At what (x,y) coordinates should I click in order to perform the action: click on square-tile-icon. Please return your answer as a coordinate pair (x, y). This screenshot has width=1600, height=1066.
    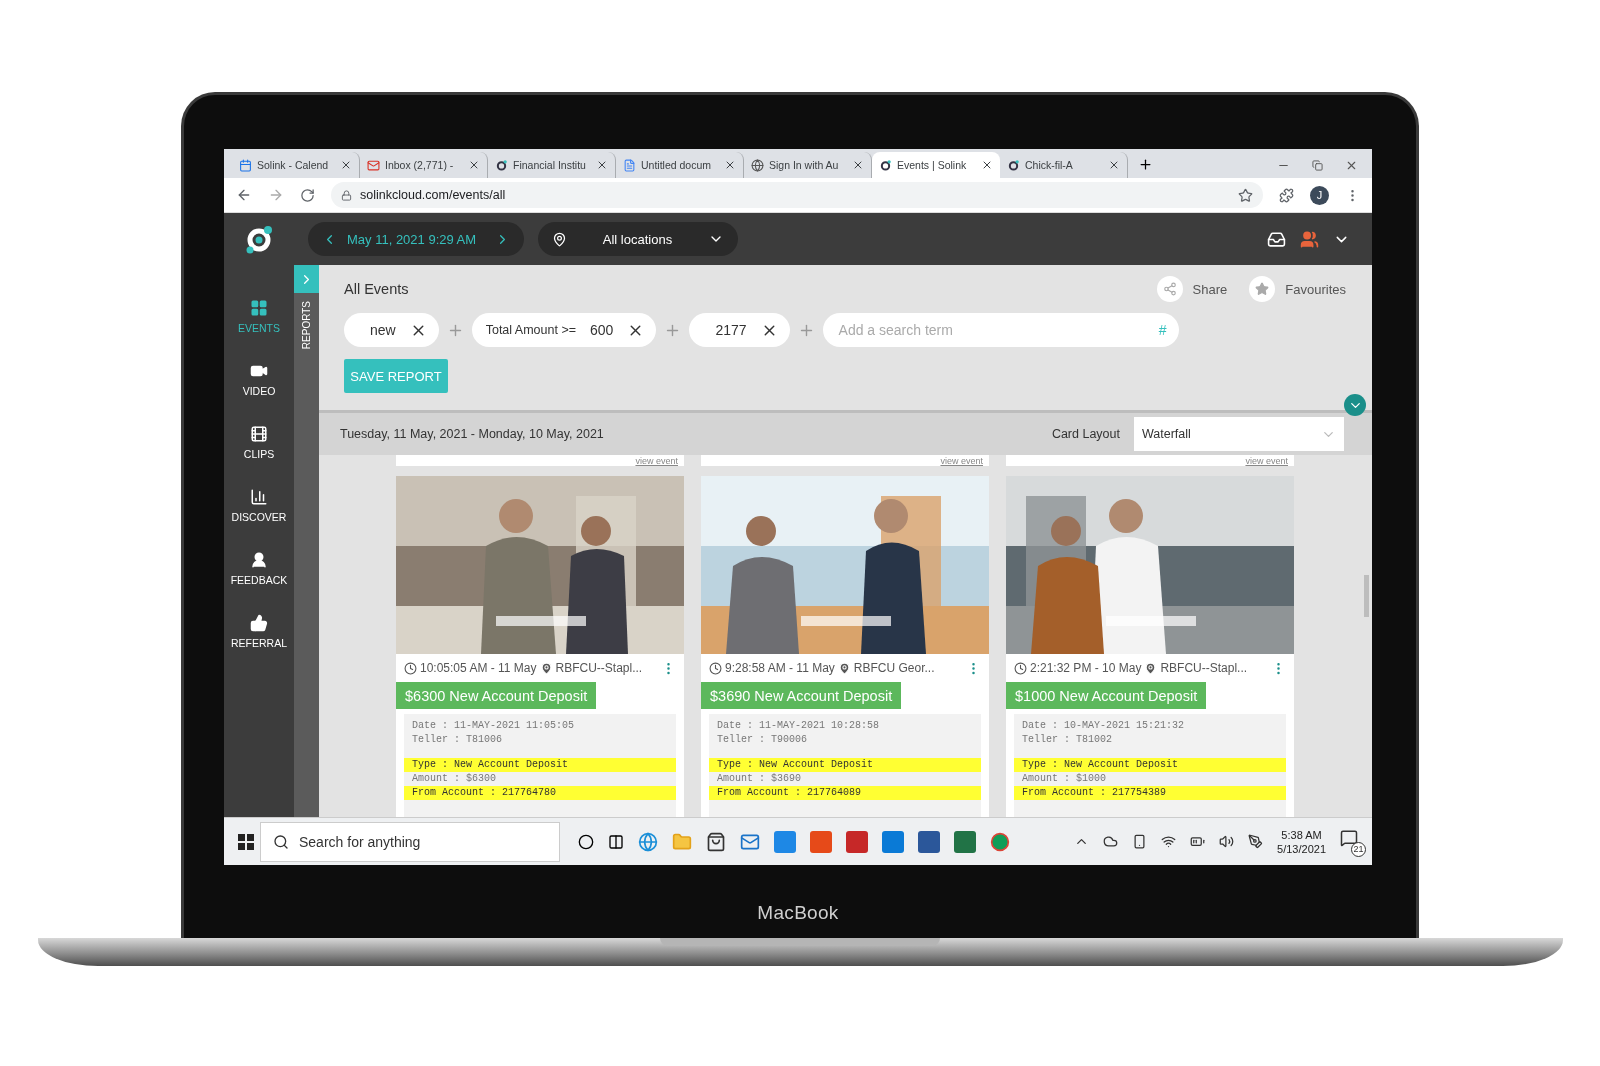
    Looking at the image, I should click on (893, 841).